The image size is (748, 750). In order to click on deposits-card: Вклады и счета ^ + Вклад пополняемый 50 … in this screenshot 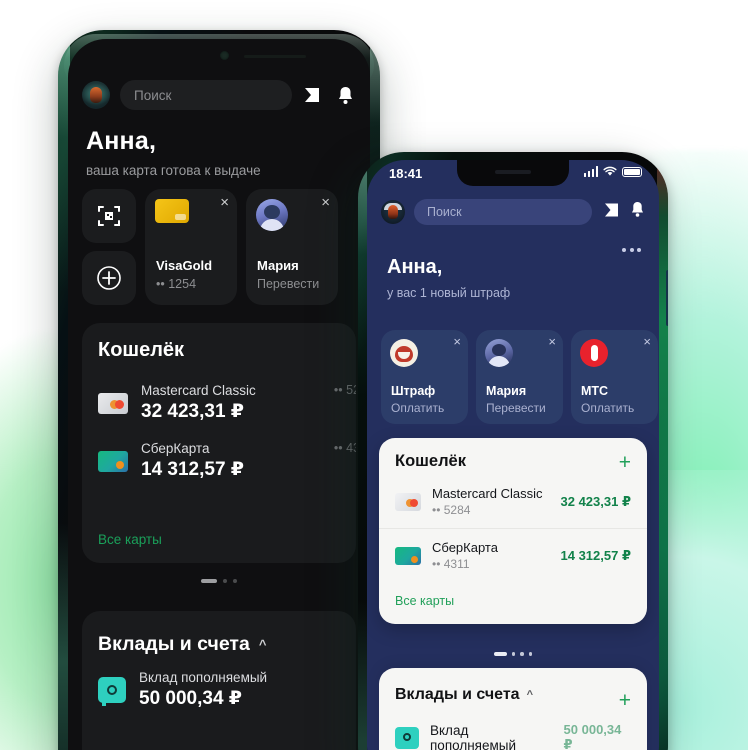, I will do `click(513, 709)`.